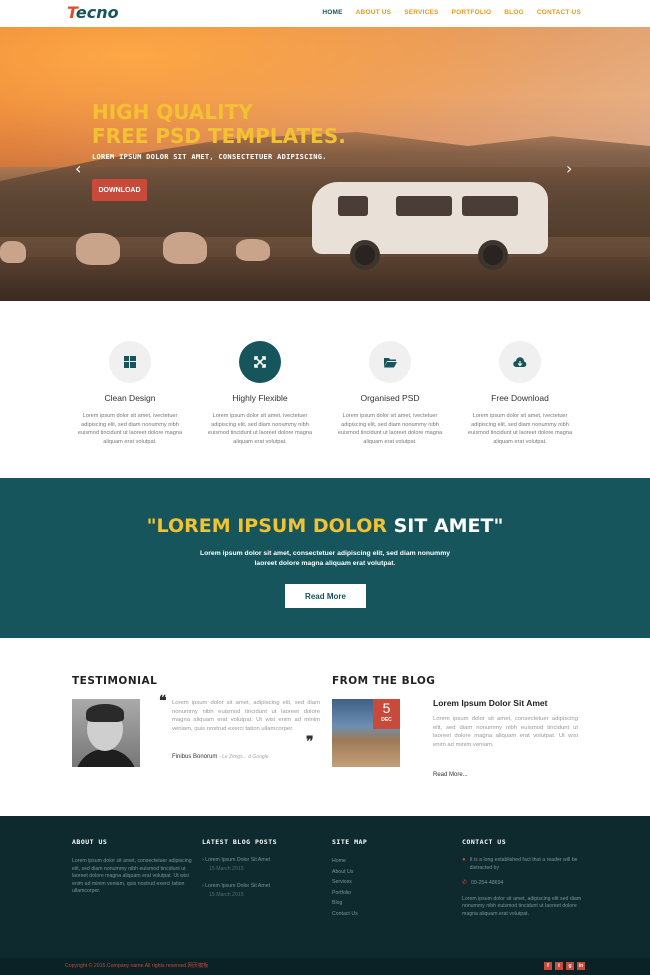  What do you see at coordinates (390, 398) in the screenshot?
I see `feature-title: Organised PSD` at bounding box center [390, 398].